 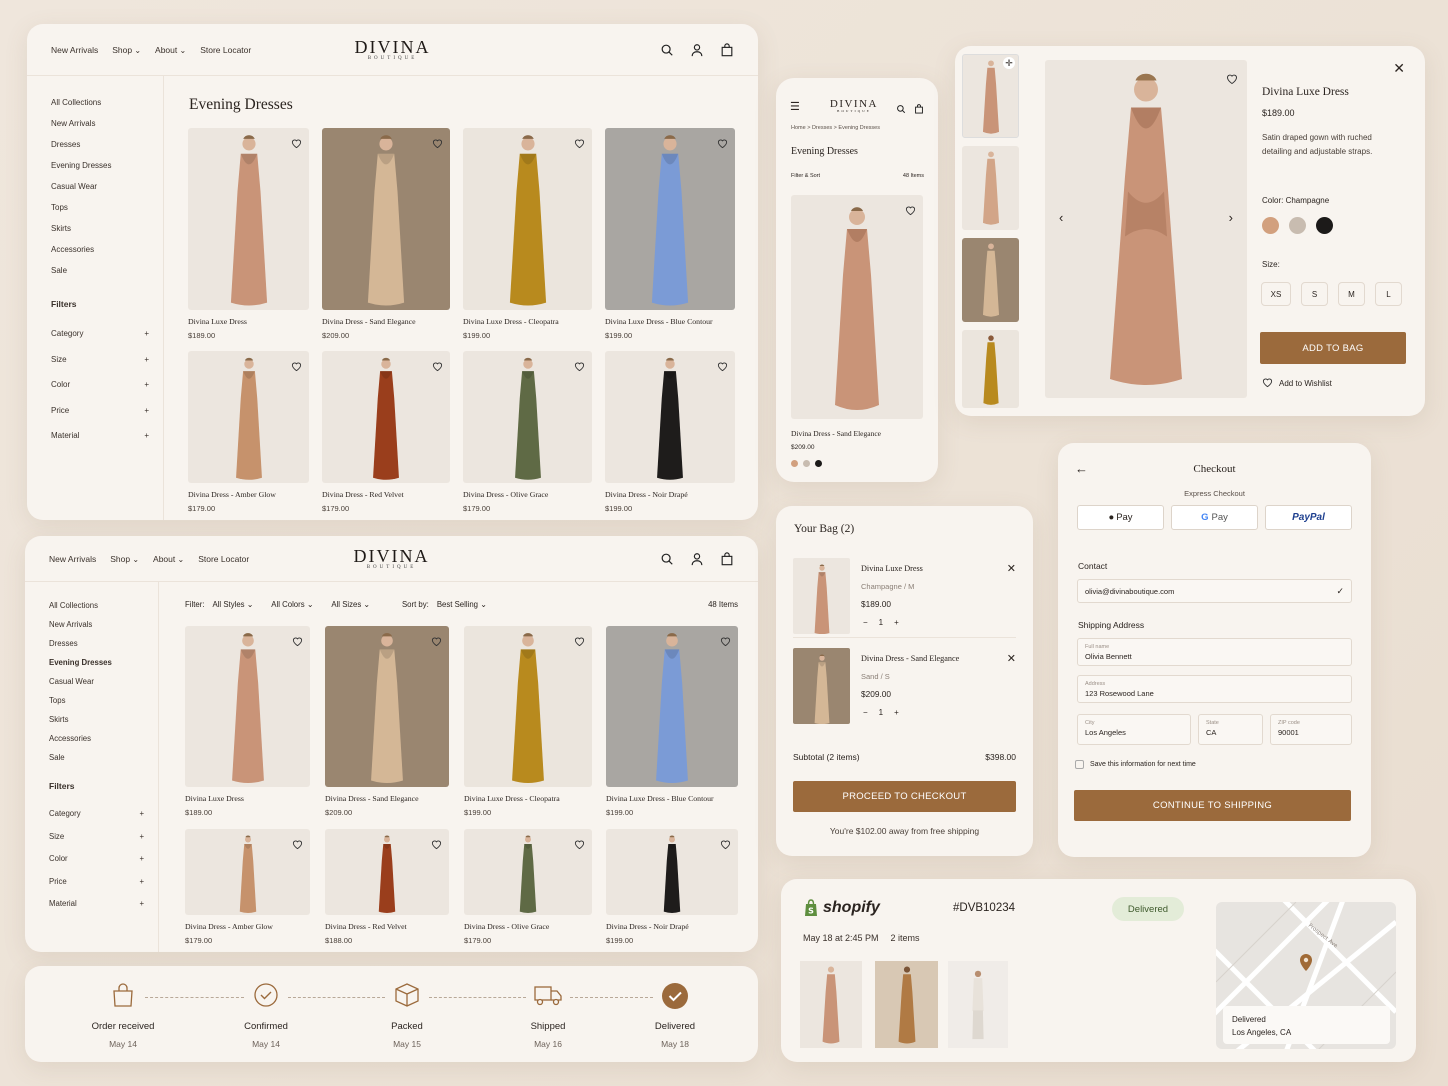 What do you see at coordinates (1214, 517) in the screenshot?
I see `google-pay-button: G Pay` at bounding box center [1214, 517].